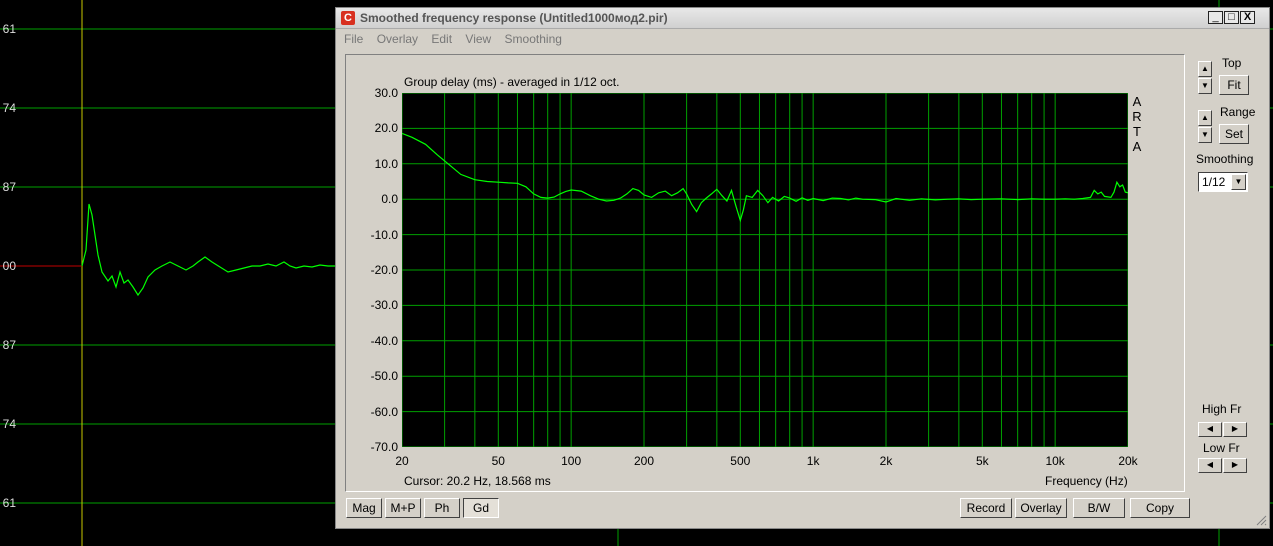  What do you see at coordinates (986, 508) in the screenshot?
I see `record-button: Record` at bounding box center [986, 508].